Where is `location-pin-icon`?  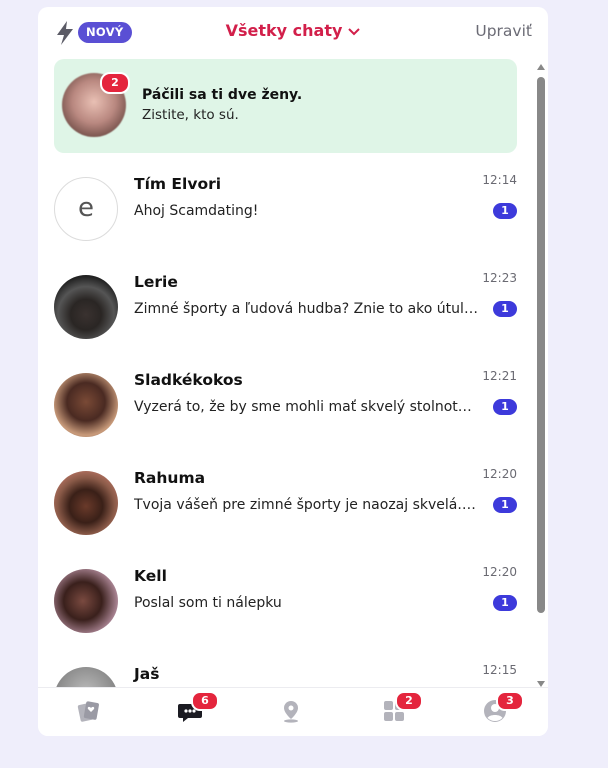 location-pin-icon is located at coordinates (291, 712).